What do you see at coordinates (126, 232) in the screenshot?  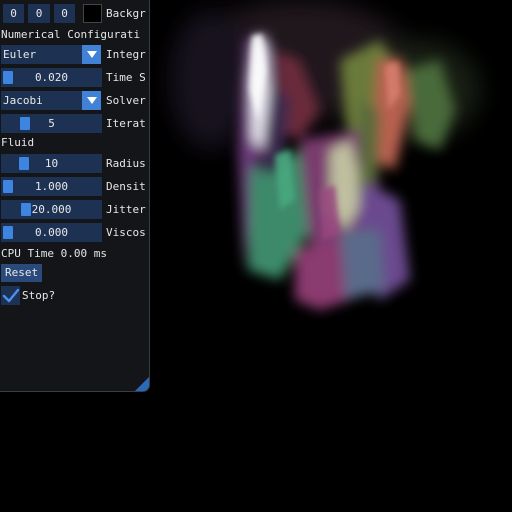 I see `viscosity-label: Viscos` at bounding box center [126, 232].